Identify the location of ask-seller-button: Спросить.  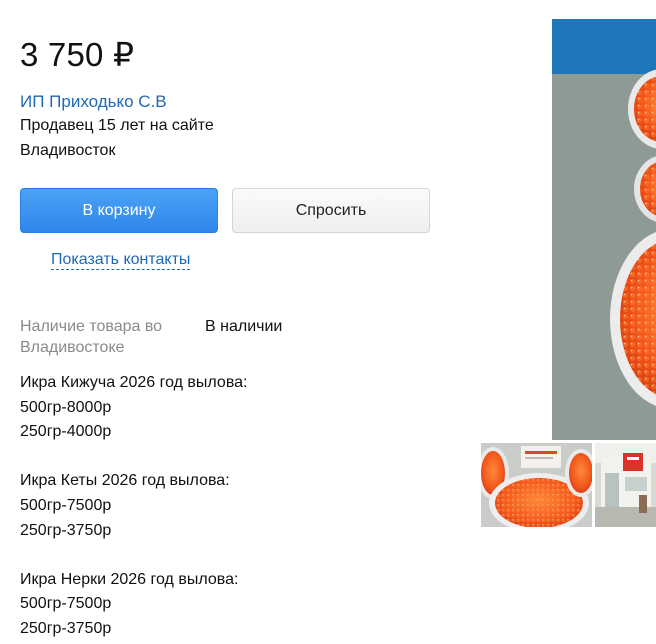
(331, 210).